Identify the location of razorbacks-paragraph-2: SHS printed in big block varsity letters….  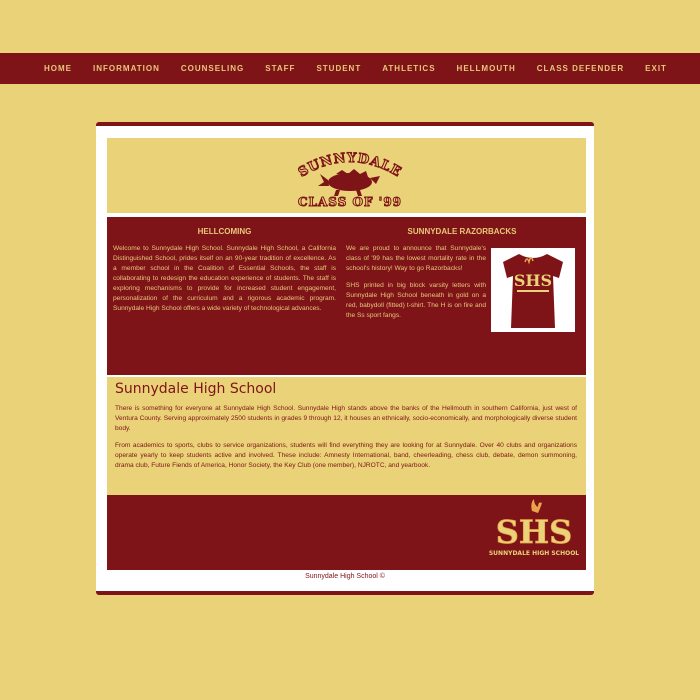
(416, 300).